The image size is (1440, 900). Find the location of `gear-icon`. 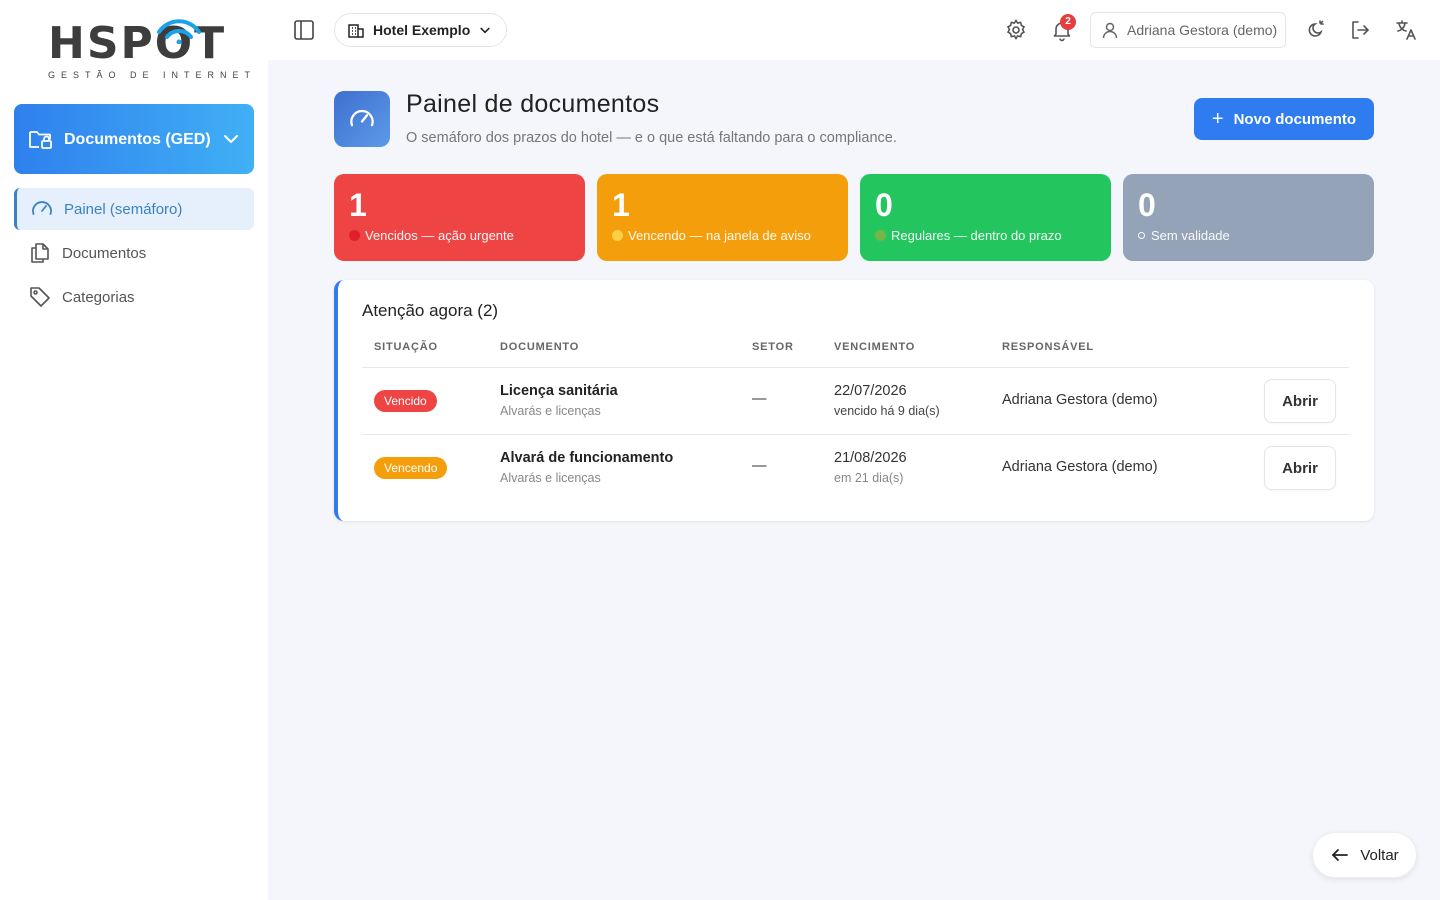

gear-icon is located at coordinates (1016, 30).